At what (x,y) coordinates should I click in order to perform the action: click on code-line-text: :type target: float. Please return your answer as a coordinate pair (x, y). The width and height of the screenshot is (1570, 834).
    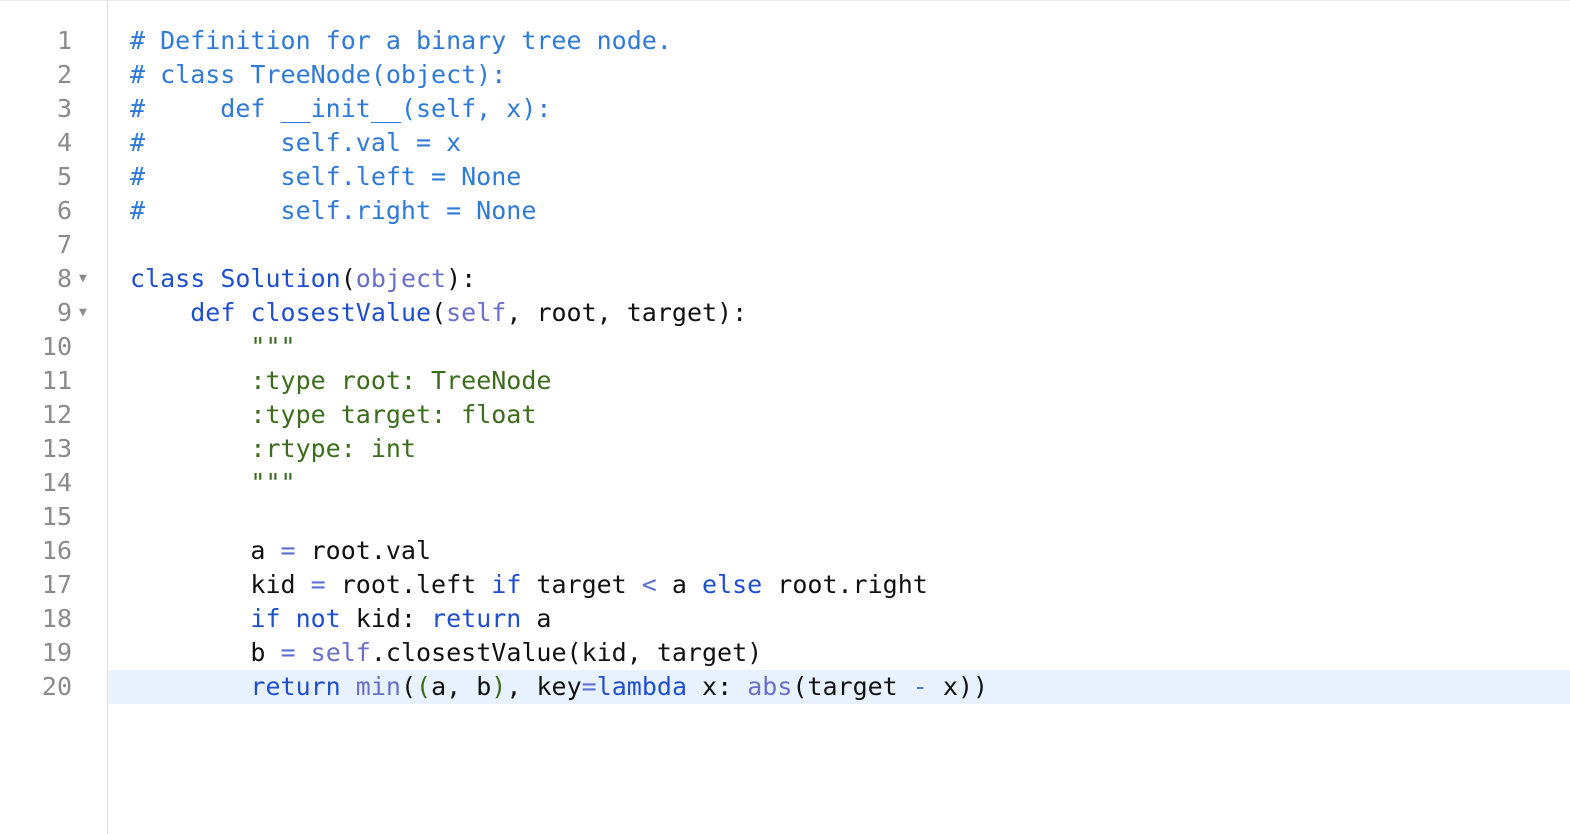
    Looking at the image, I should click on (333, 415).